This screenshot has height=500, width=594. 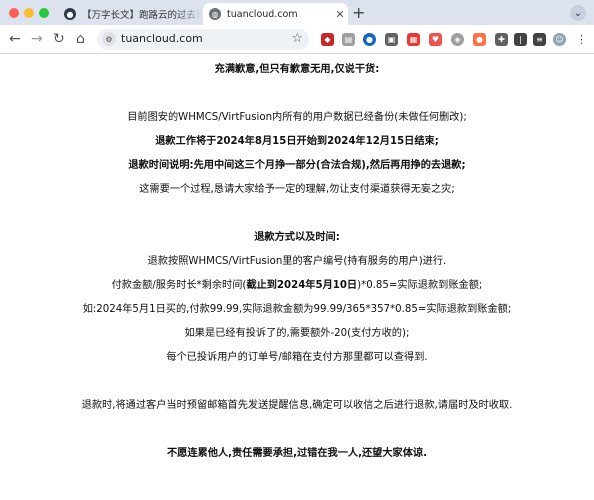 What do you see at coordinates (413, 39) in the screenshot?
I see `pdf-extension-icon: ▦` at bounding box center [413, 39].